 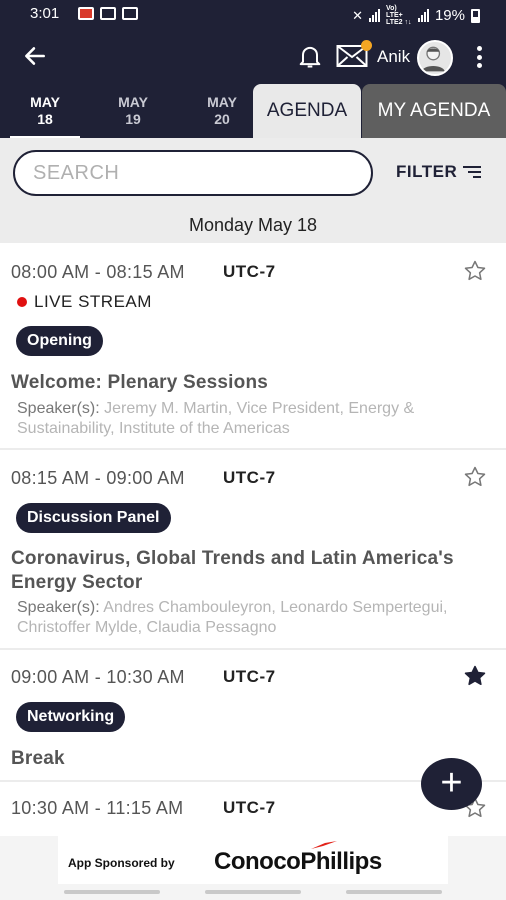 What do you see at coordinates (222, 119) in the screenshot?
I see `date-tab-day: 20` at bounding box center [222, 119].